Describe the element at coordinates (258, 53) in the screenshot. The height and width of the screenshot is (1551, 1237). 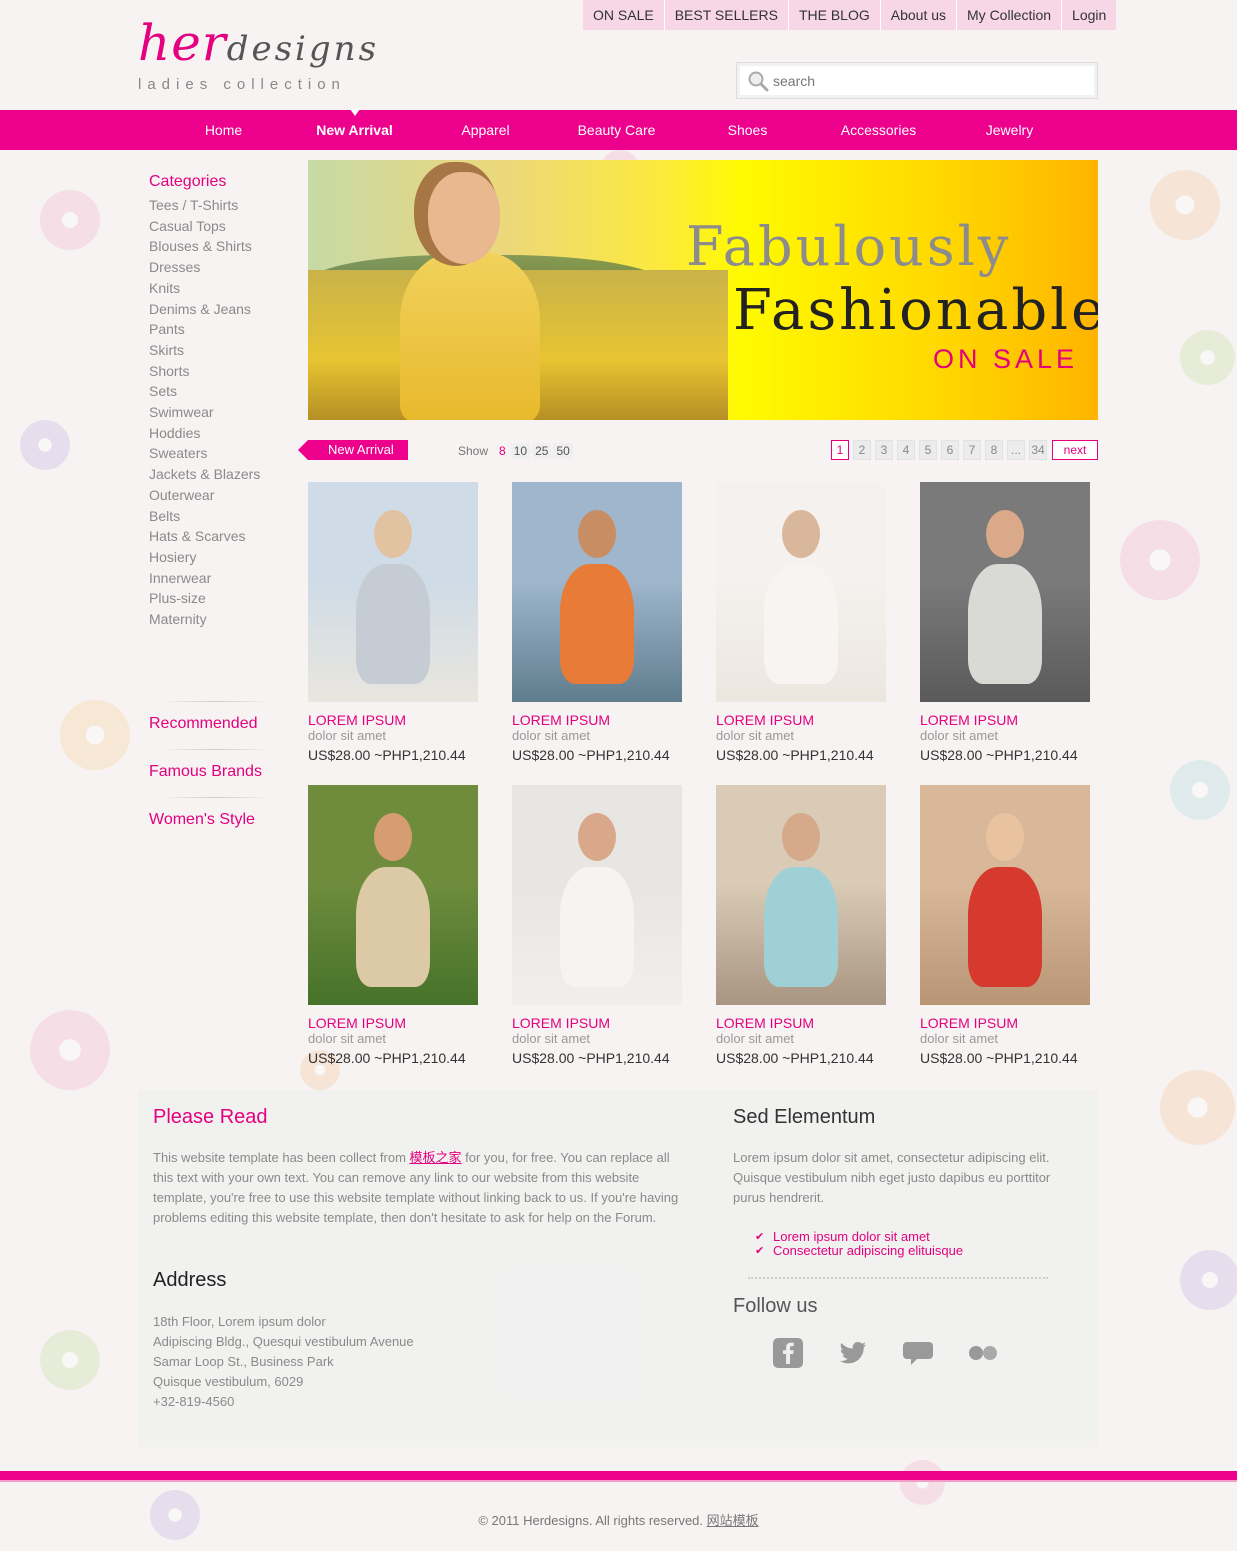
I see `site-logo: herdesigns ladies collection` at that location.